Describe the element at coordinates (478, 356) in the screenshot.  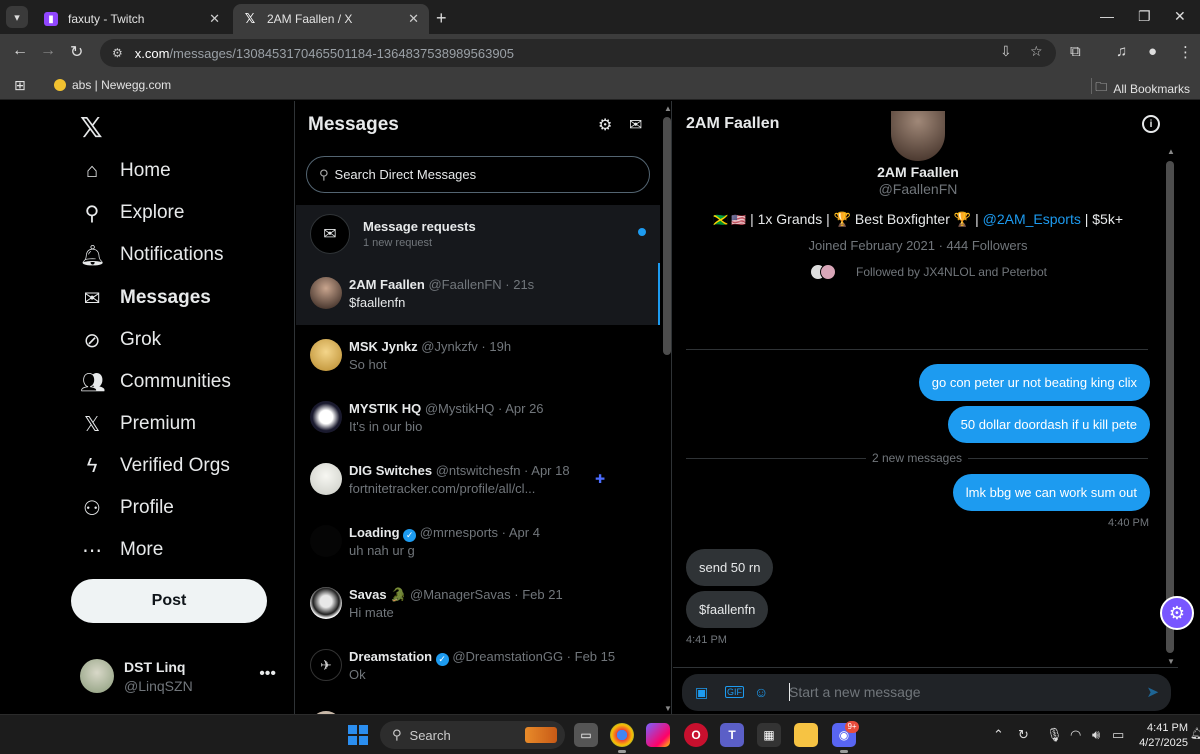
I see `conversation-item: MSK Jynkz @Jynkzfv · 19h So hot` at that location.